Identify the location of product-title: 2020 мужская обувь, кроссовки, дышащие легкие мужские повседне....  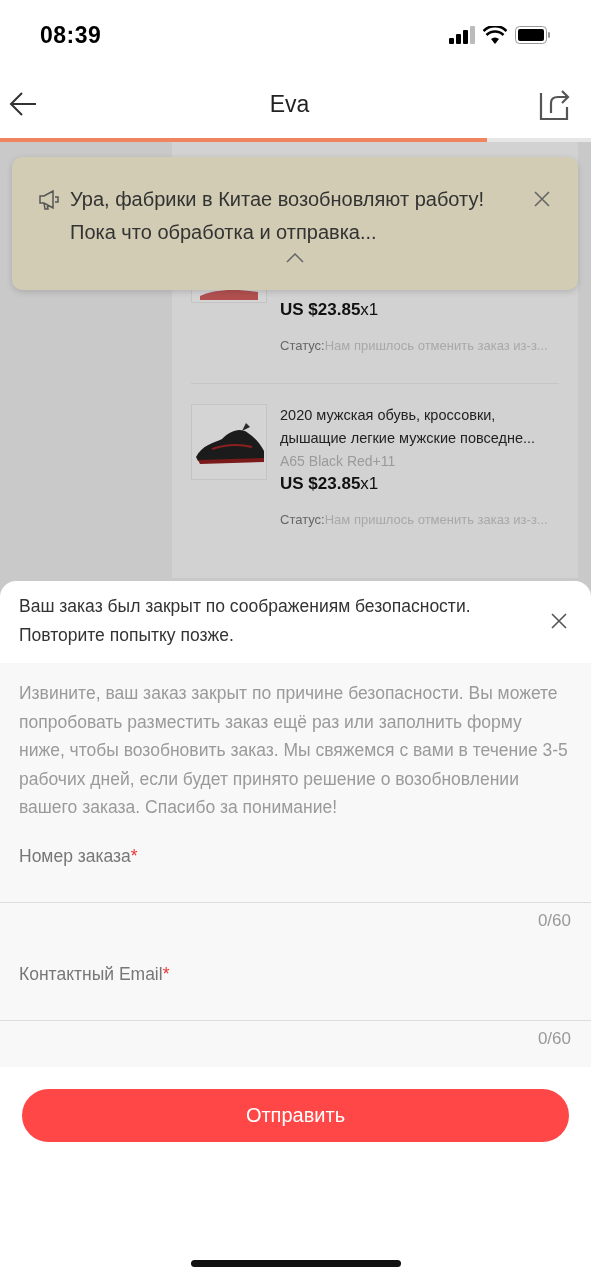
(408, 427).